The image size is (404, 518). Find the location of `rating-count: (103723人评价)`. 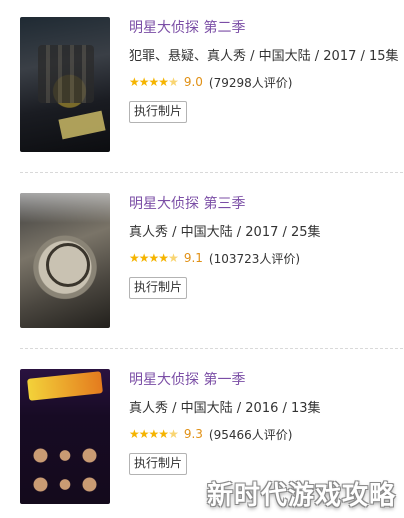

rating-count: (103723人评价) is located at coordinates (254, 258).